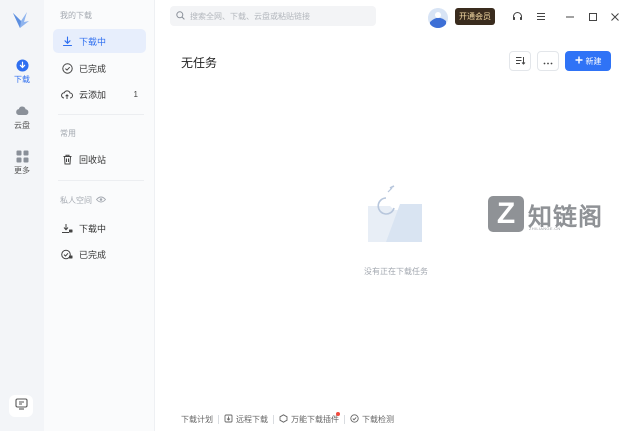 The height and width of the screenshot is (431, 630). I want to click on trash-icon, so click(67, 159).